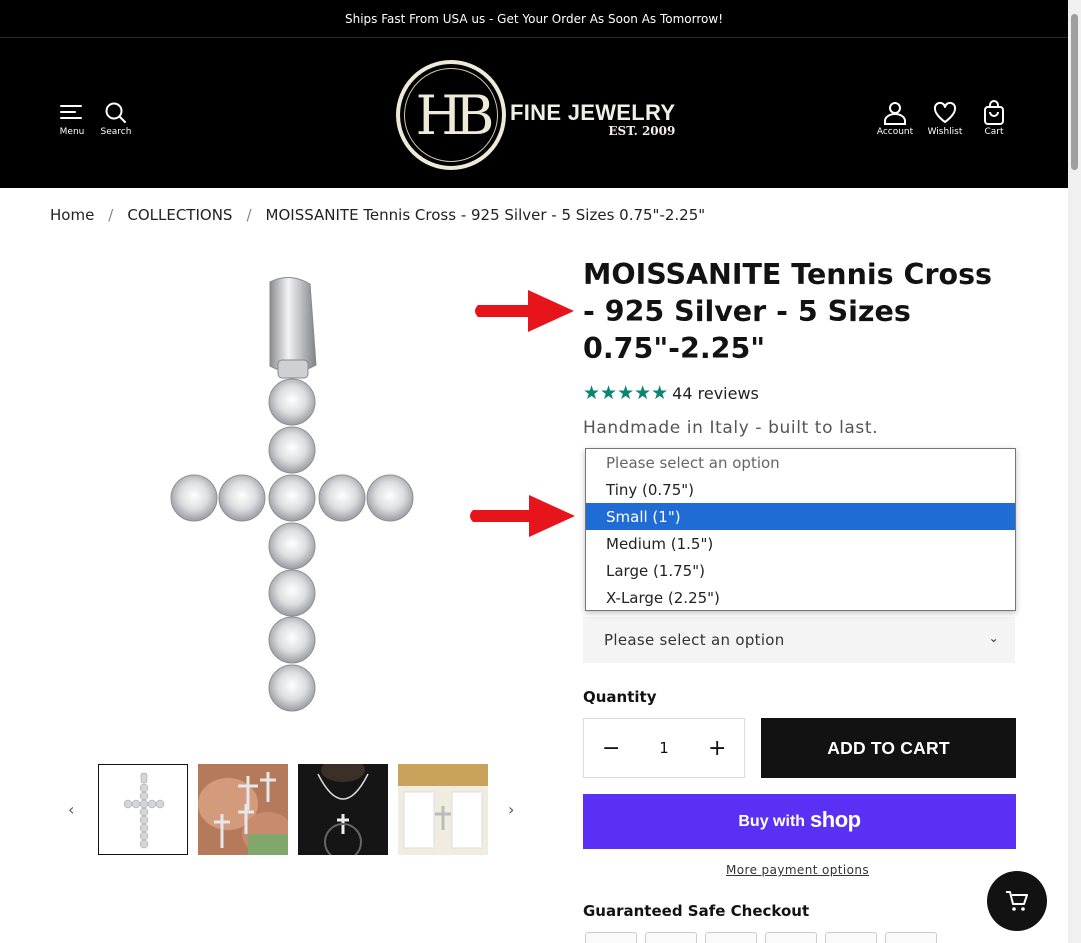 This screenshot has height=943, width=1081. What do you see at coordinates (994, 112) in the screenshot?
I see `bag-icon` at bounding box center [994, 112].